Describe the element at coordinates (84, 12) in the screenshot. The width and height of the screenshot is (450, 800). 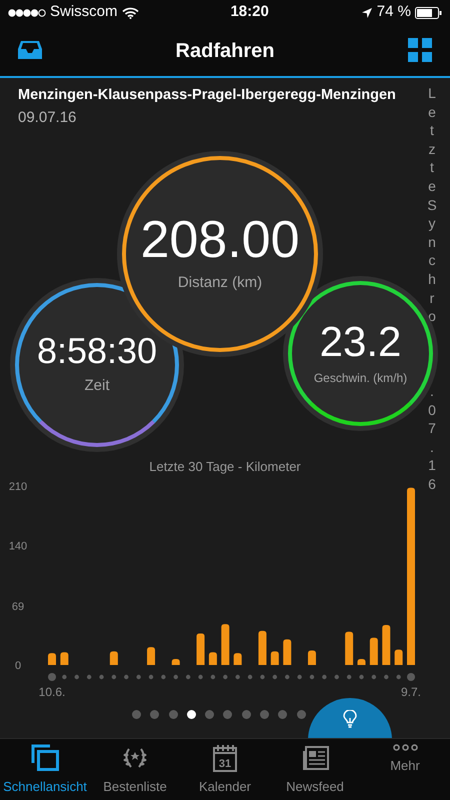
I see `carrier-name: Swisscom` at that location.